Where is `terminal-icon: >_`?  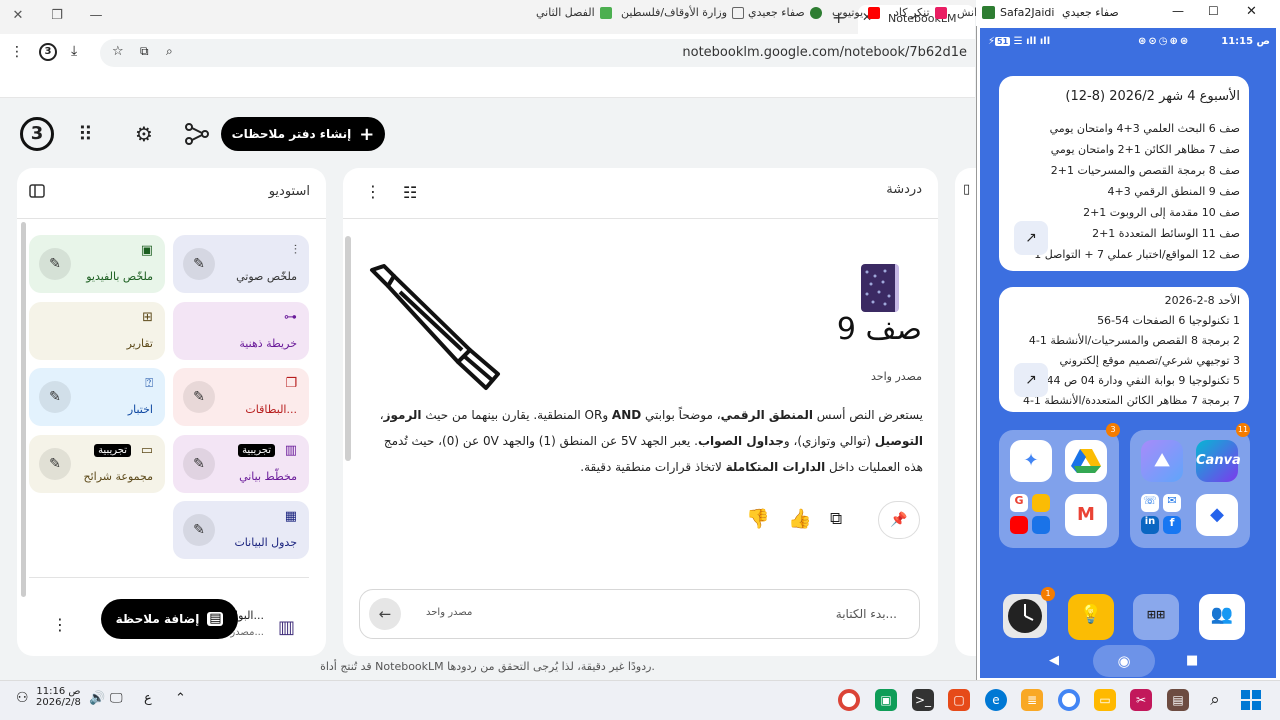
terminal-icon: >_ is located at coordinates (923, 700).